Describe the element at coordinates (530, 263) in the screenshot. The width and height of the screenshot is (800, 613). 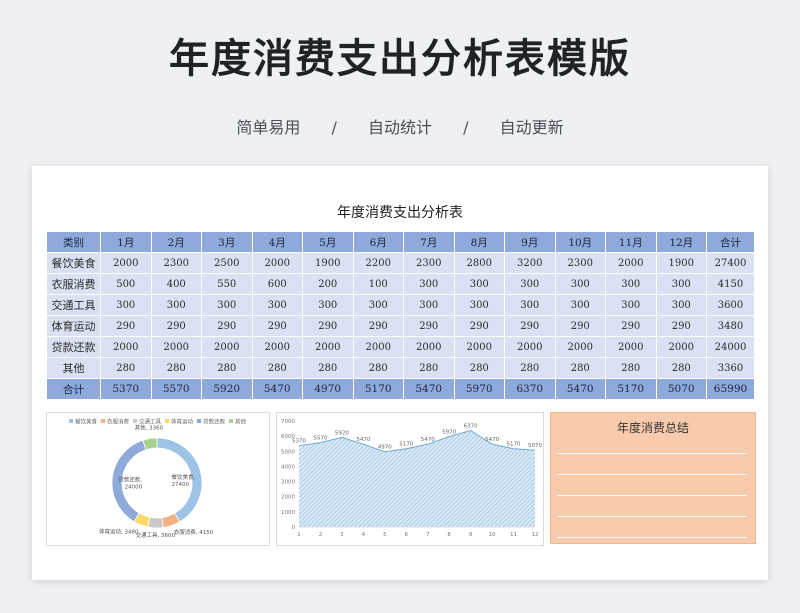
I see `table-cell: 3200` at that location.